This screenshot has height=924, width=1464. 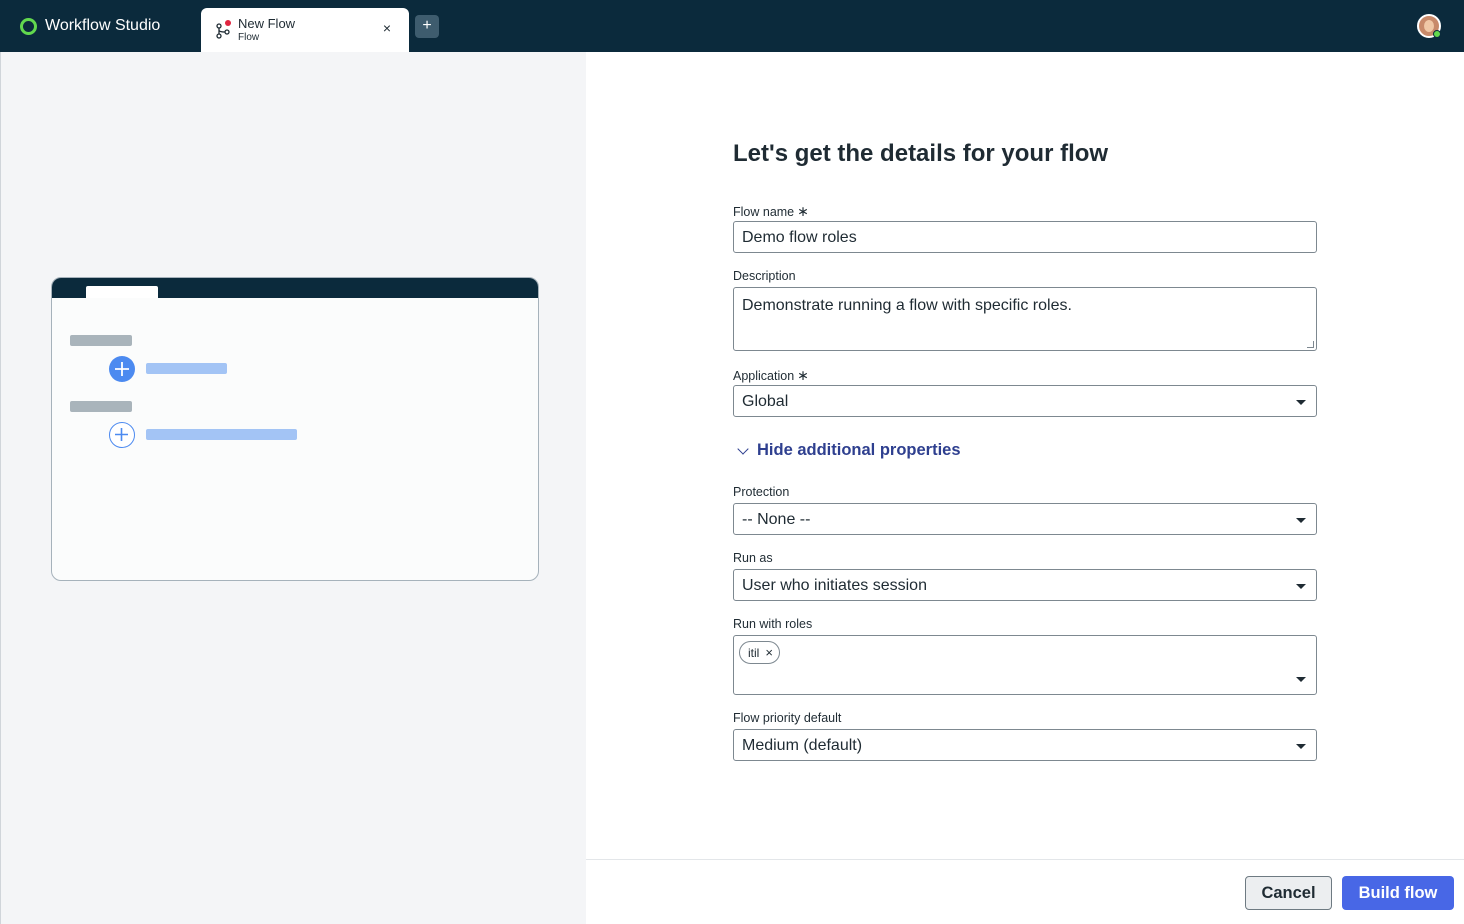 I want to click on application-label-text: Application, so click(x=764, y=376).